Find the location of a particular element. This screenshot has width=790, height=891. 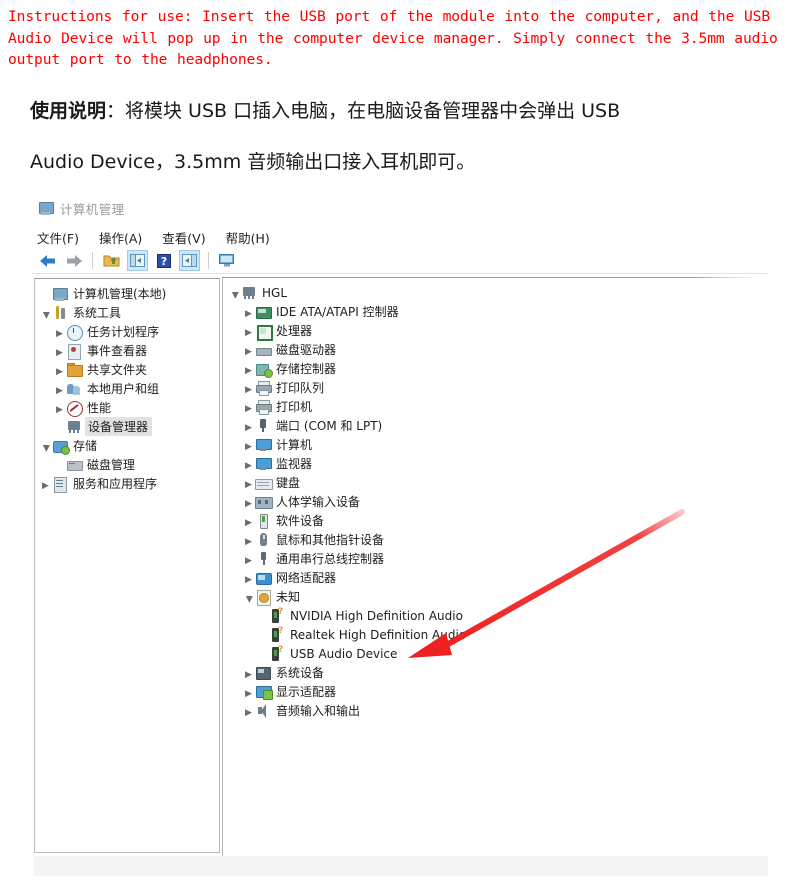

device-node-label: 音频输入和输出 is located at coordinates (318, 711).